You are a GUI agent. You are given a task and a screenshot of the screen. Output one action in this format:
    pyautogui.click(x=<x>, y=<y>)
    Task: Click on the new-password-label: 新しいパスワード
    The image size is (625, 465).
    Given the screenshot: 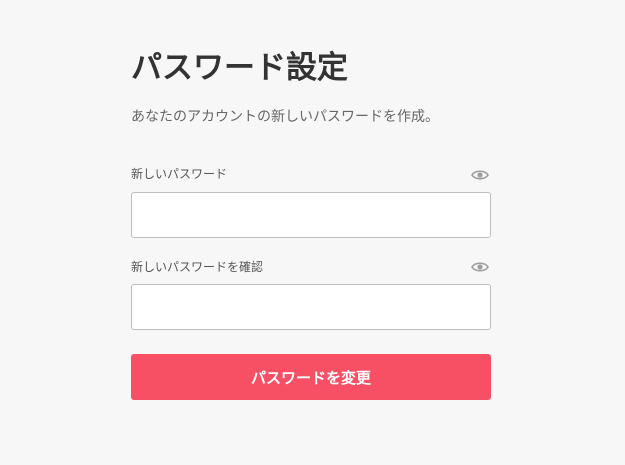 What is the action you would take?
    pyautogui.click(x=179, y=174)
    